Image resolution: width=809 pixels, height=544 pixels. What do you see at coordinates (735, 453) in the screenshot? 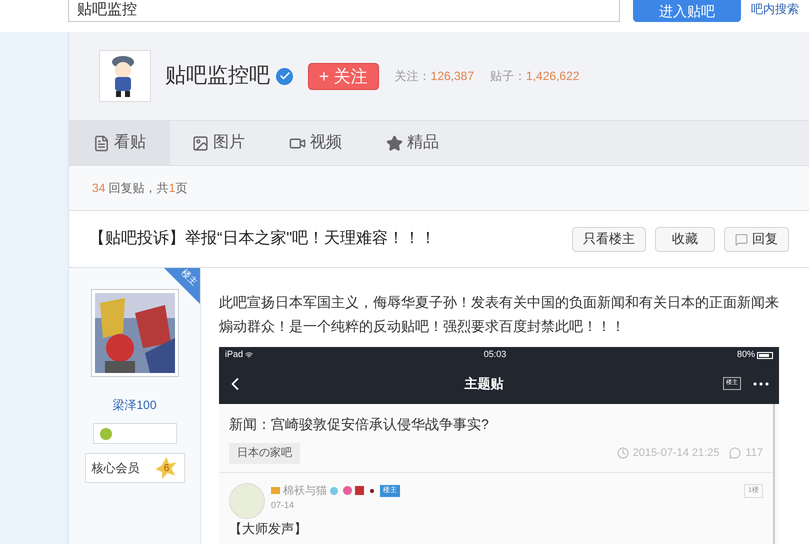
I see `comment-icon` at bounding box center [735, 453].